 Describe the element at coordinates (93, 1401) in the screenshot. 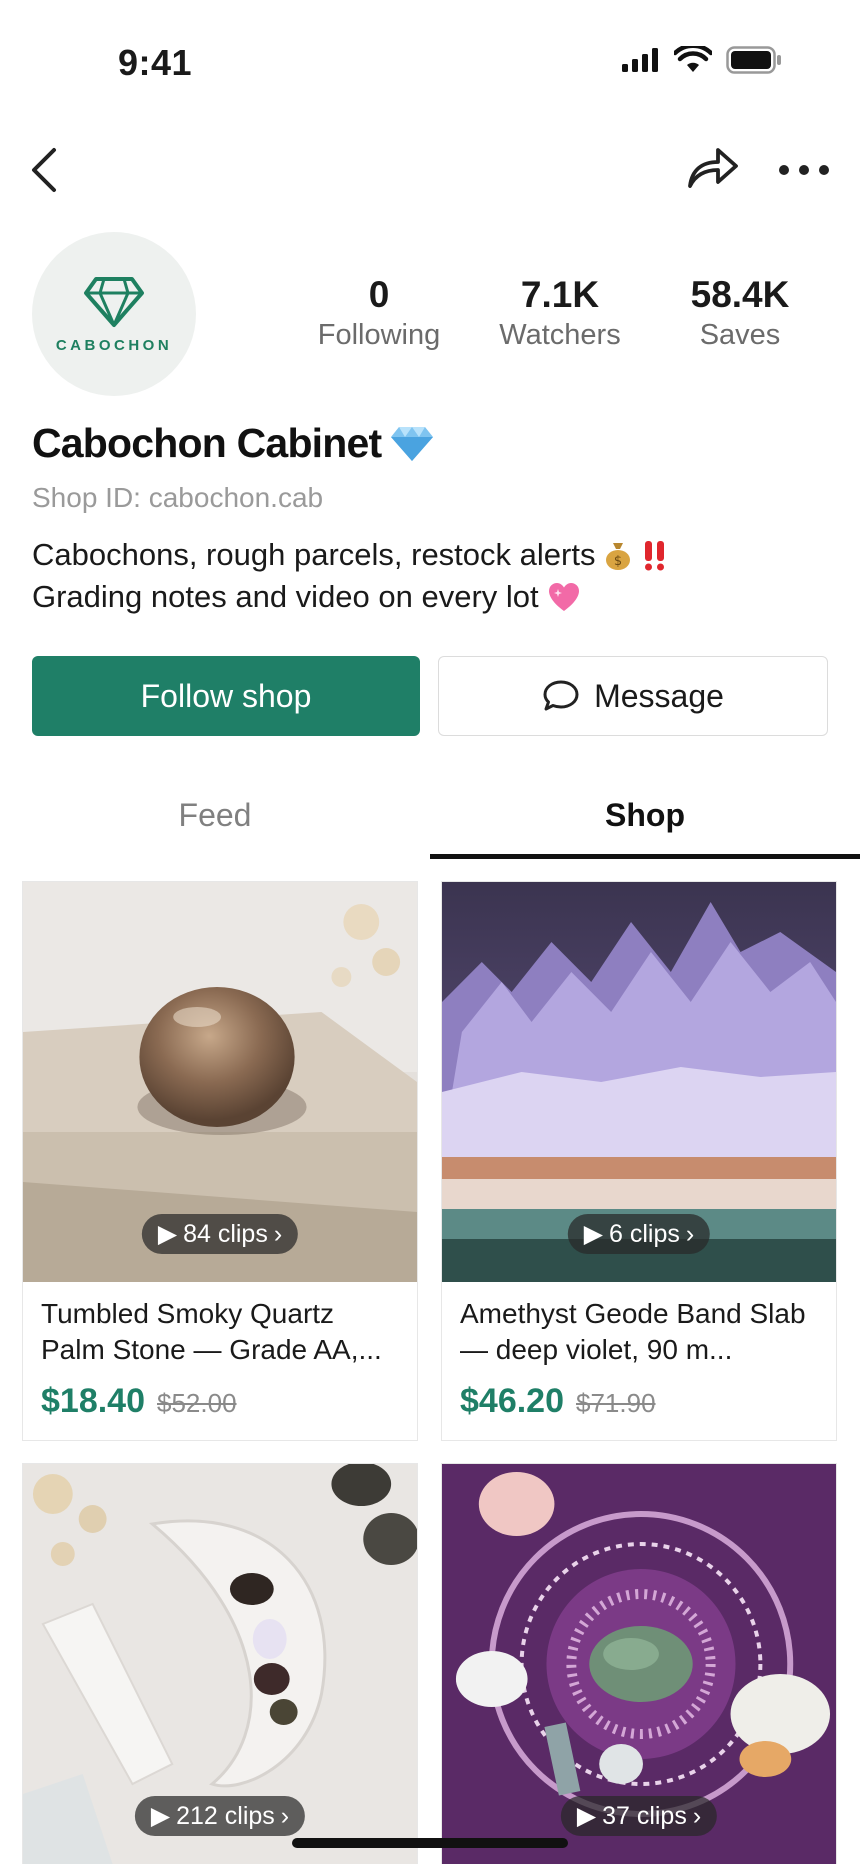

I see `product-price: $18.40` at that location.